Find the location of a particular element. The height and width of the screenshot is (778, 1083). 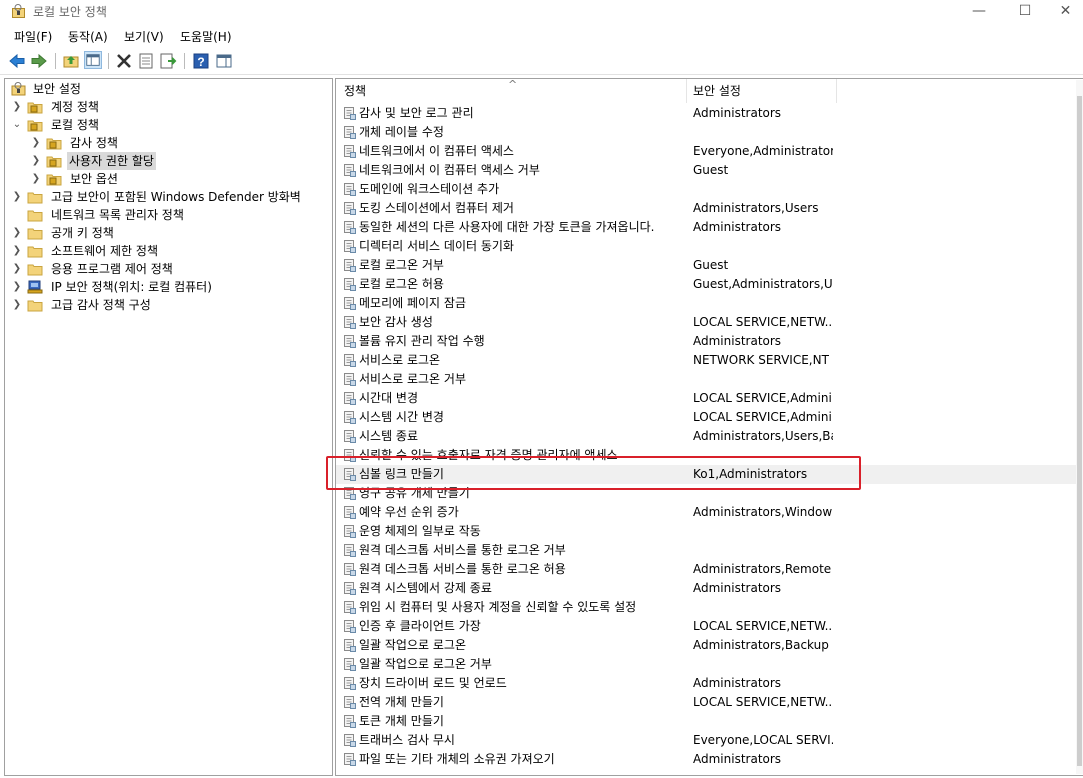

policy-name: 일괄 작업으로 로그온 거부 is located at coordinates (425, 664).